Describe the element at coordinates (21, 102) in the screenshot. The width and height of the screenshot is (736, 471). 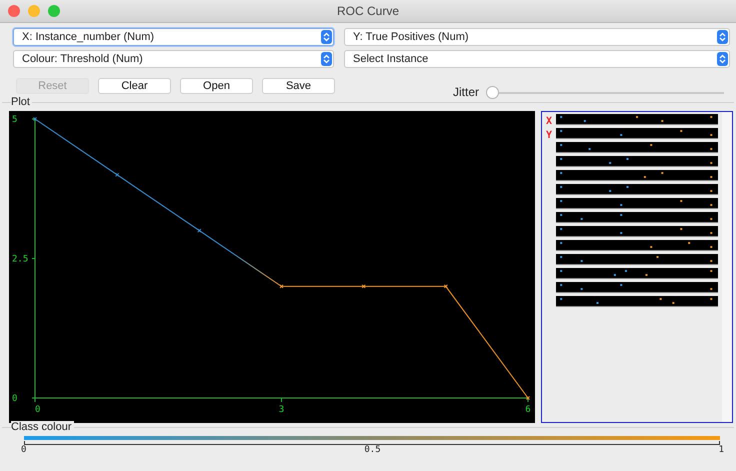
I see `plot-title: Plot` at that location.